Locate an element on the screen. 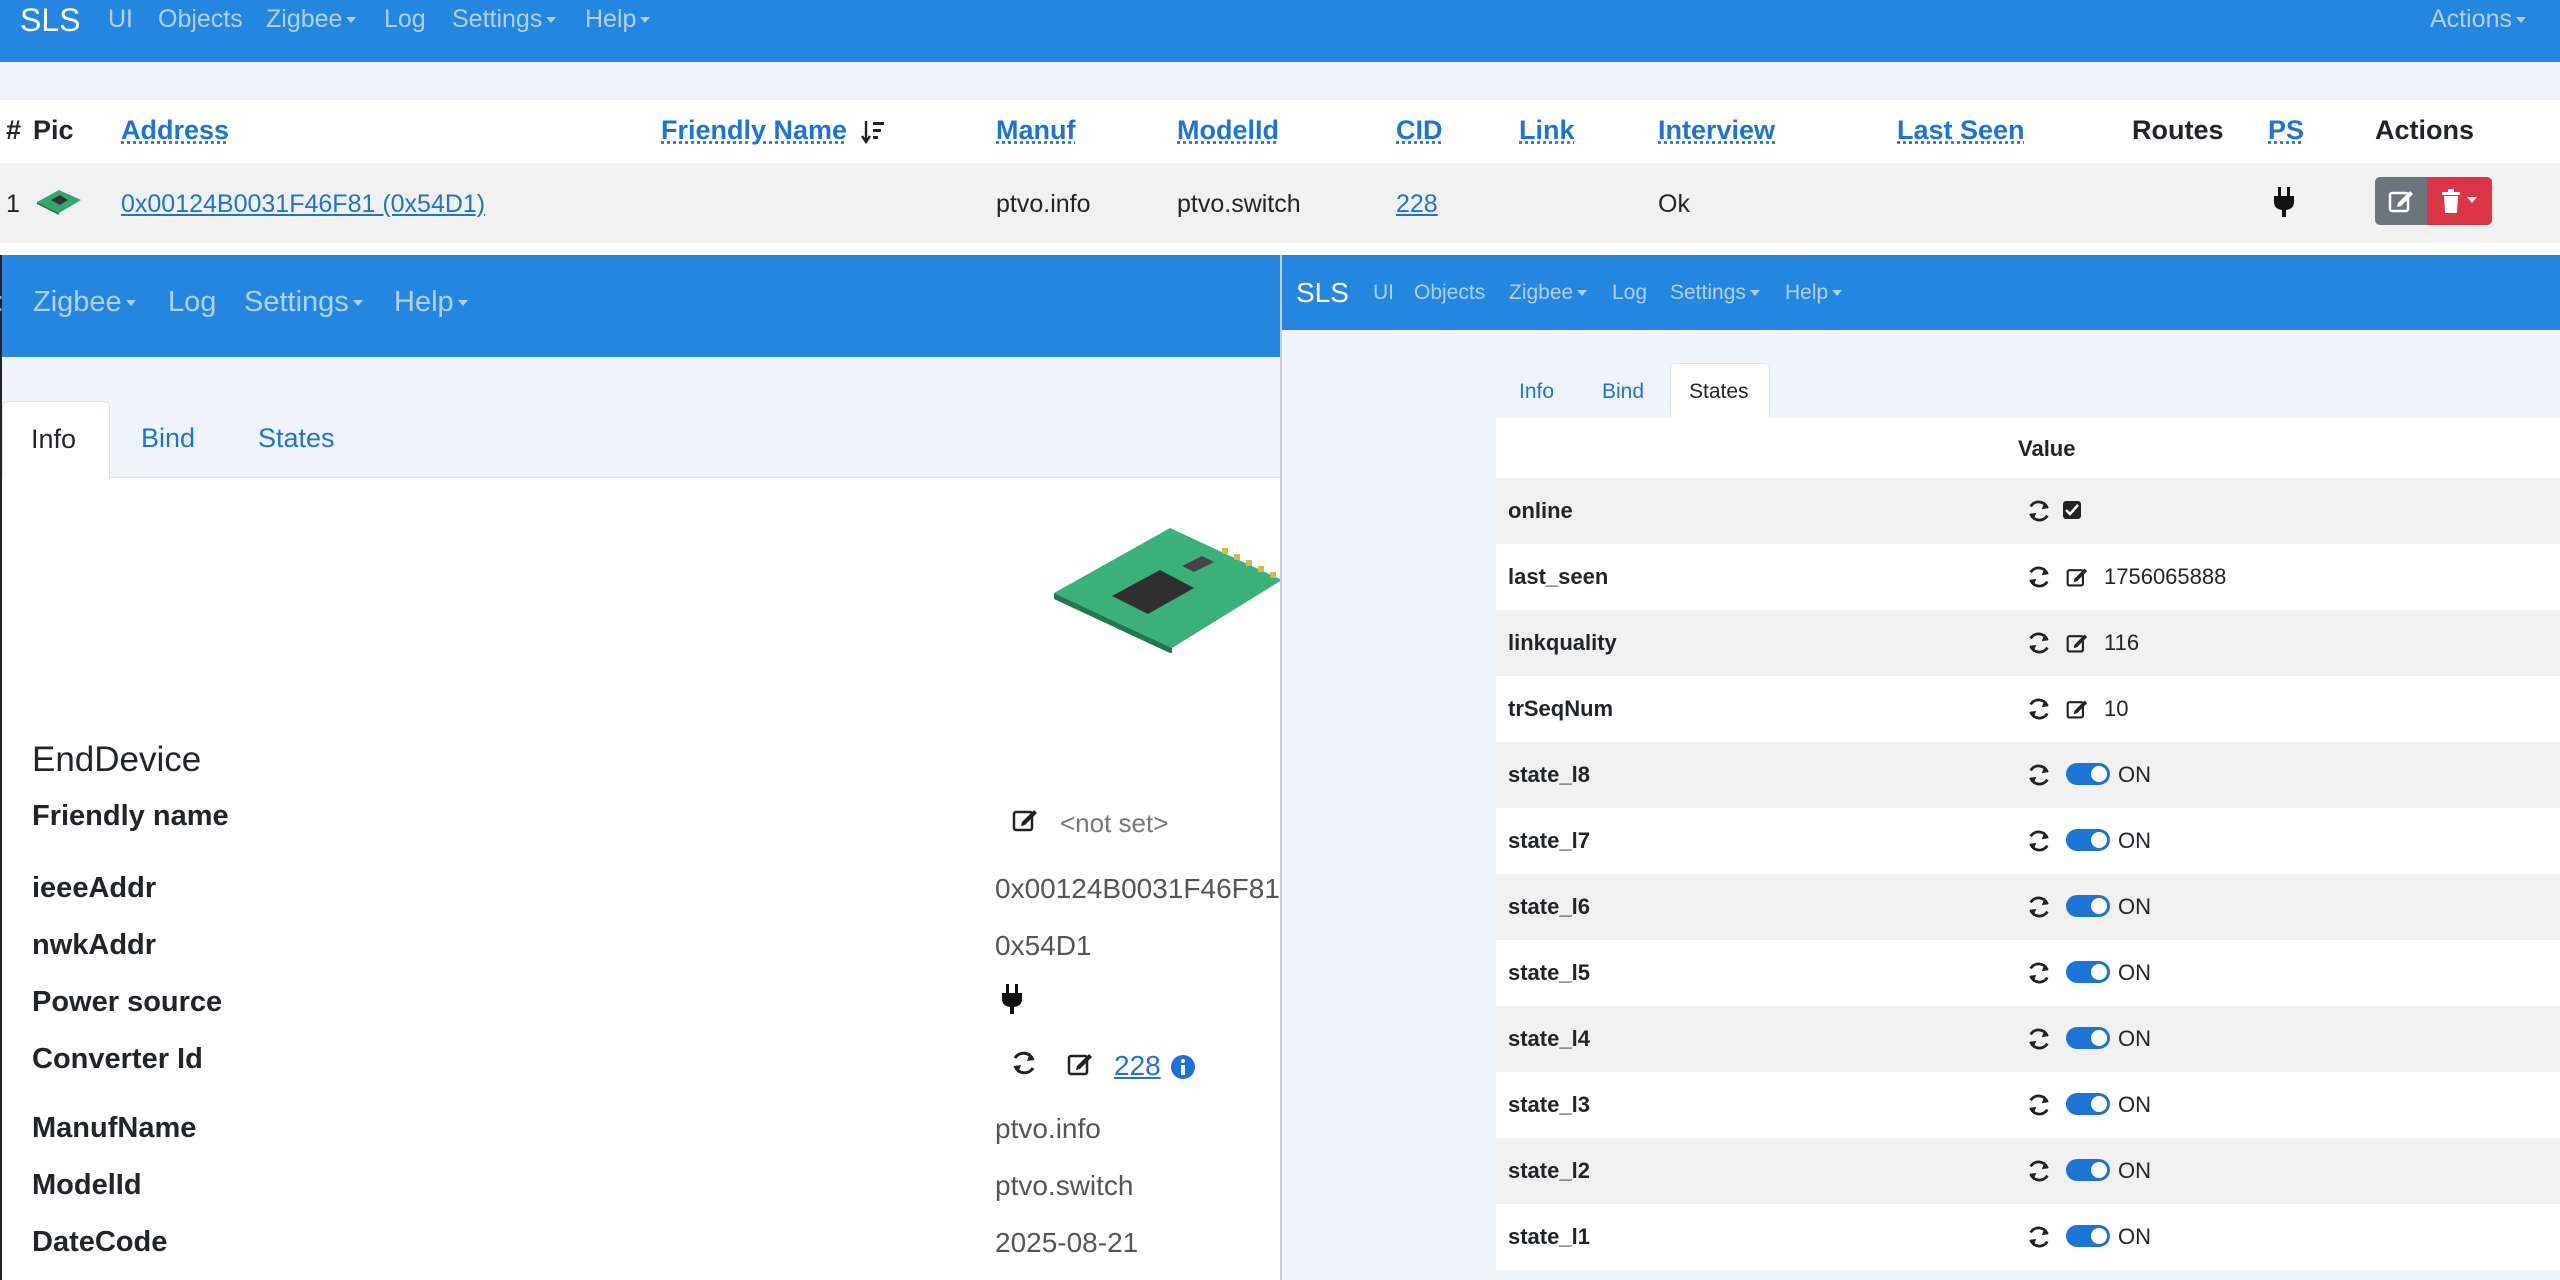  sort-cid-link: CID is located at coordinates (1419, 130).